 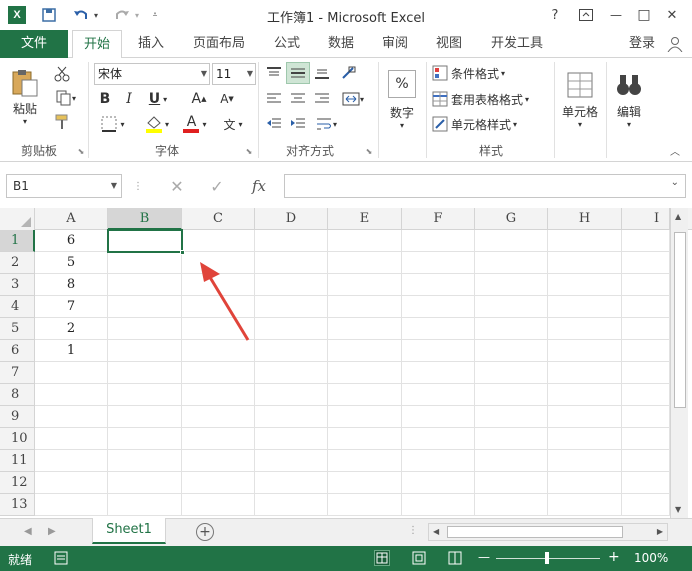 What do you see at coordinates (17, 505) in the screenshot?
I see `row-header: 13` at bounding box center [17, 505].